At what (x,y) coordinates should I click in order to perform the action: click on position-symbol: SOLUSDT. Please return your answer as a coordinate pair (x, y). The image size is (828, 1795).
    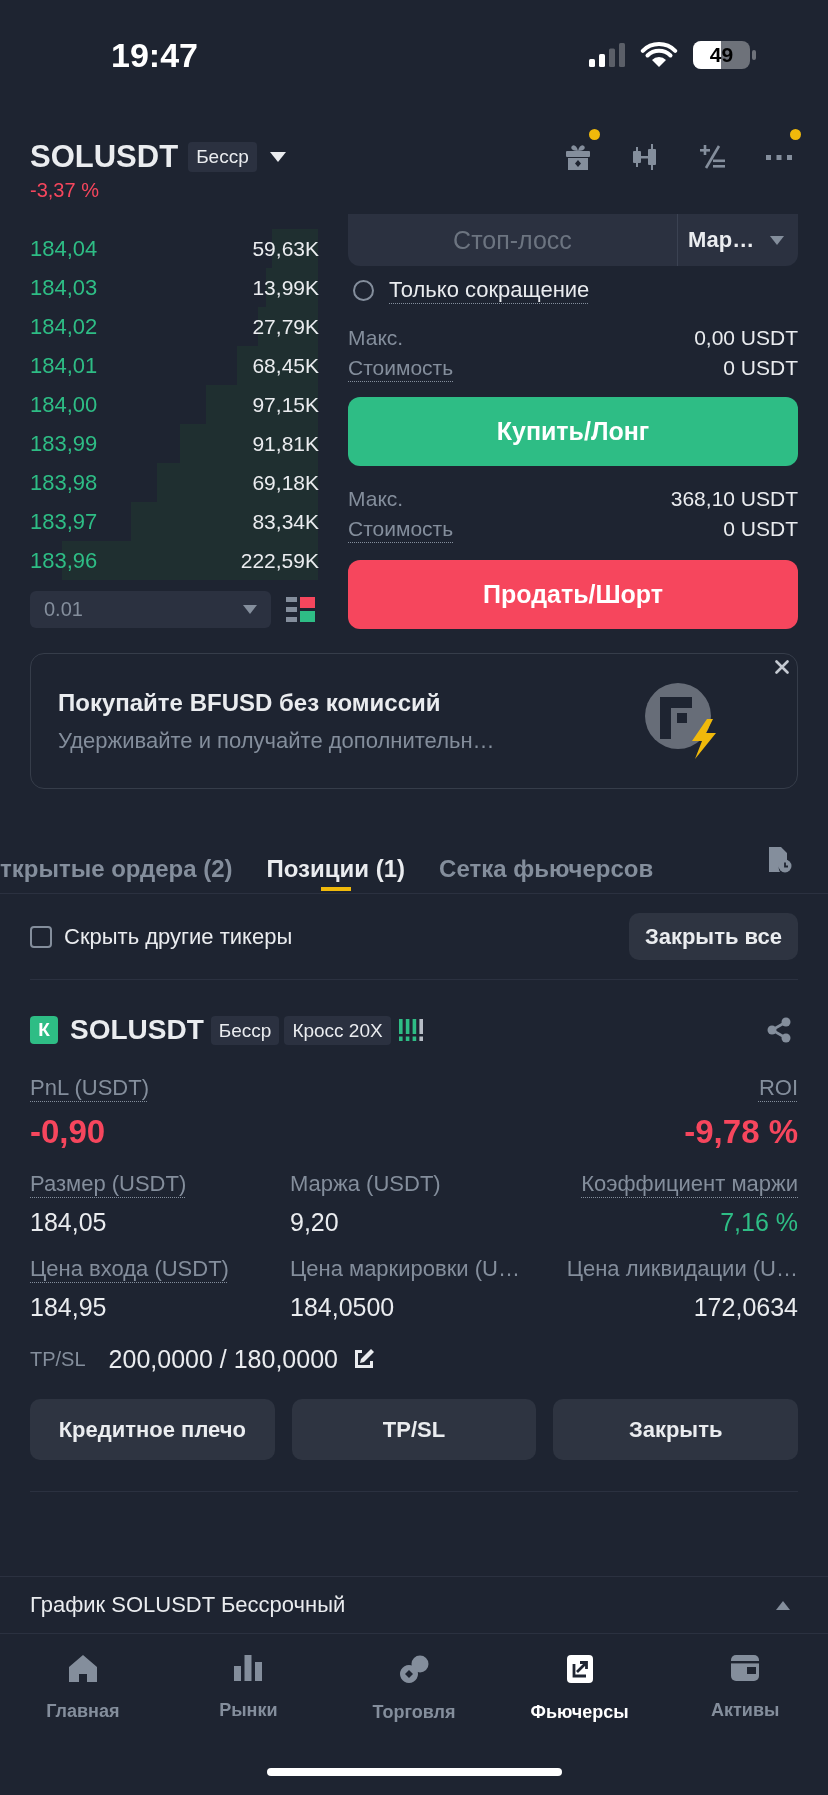
    Looking at the image, I should click on (137, 1030).